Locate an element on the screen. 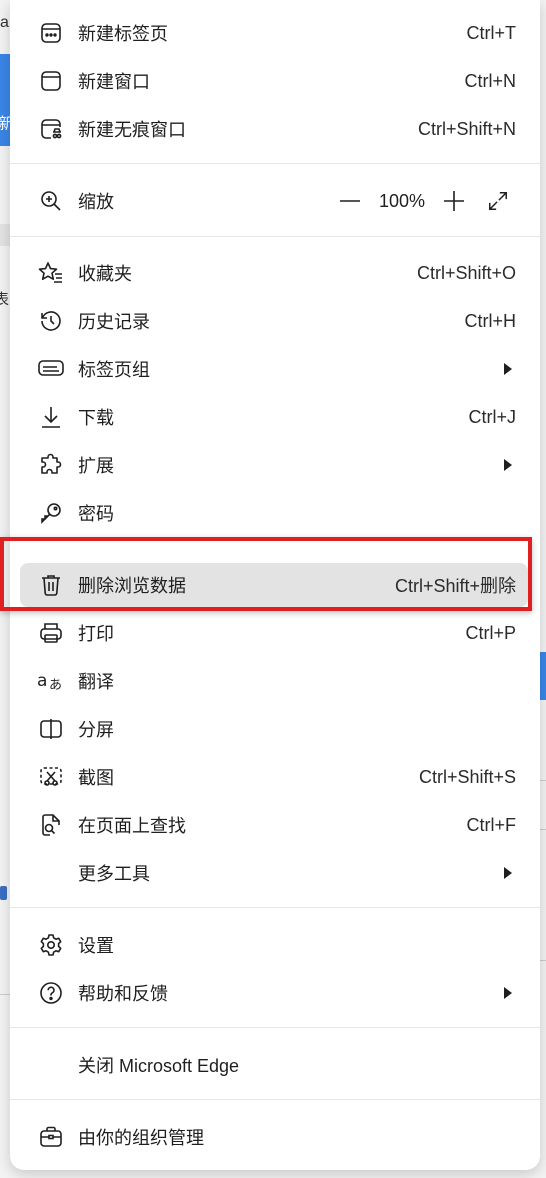 This screenshot has height=1178, width=546. menu-item-settings: 设置 is located at coordinates (274, 945).